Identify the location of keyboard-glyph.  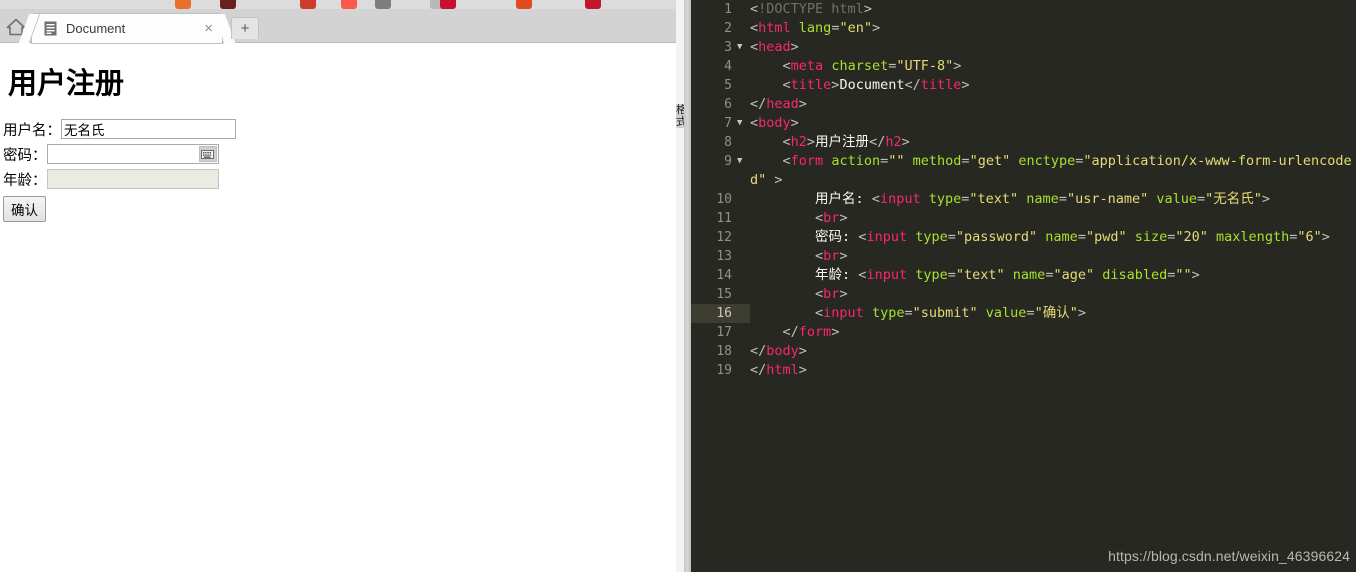
(207, 154).